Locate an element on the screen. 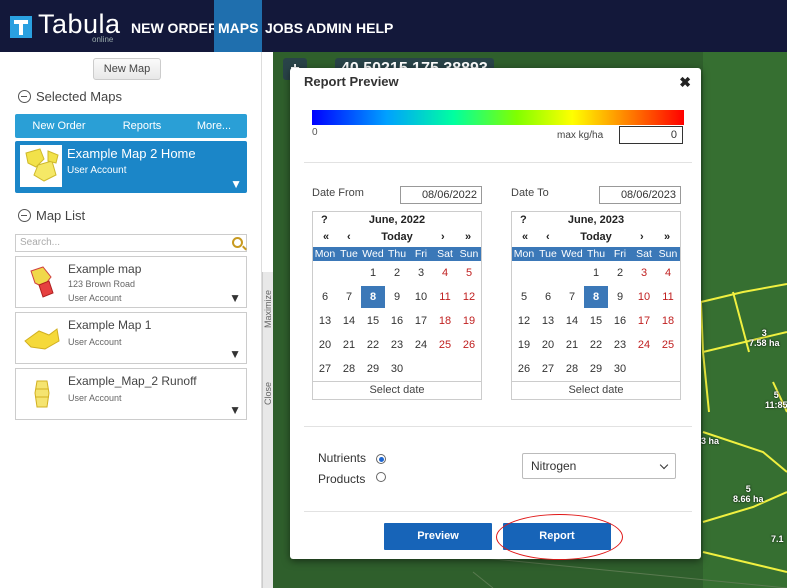 The image size is (787, 588). reports-tab: Reports is located at coordinates (142, 126).